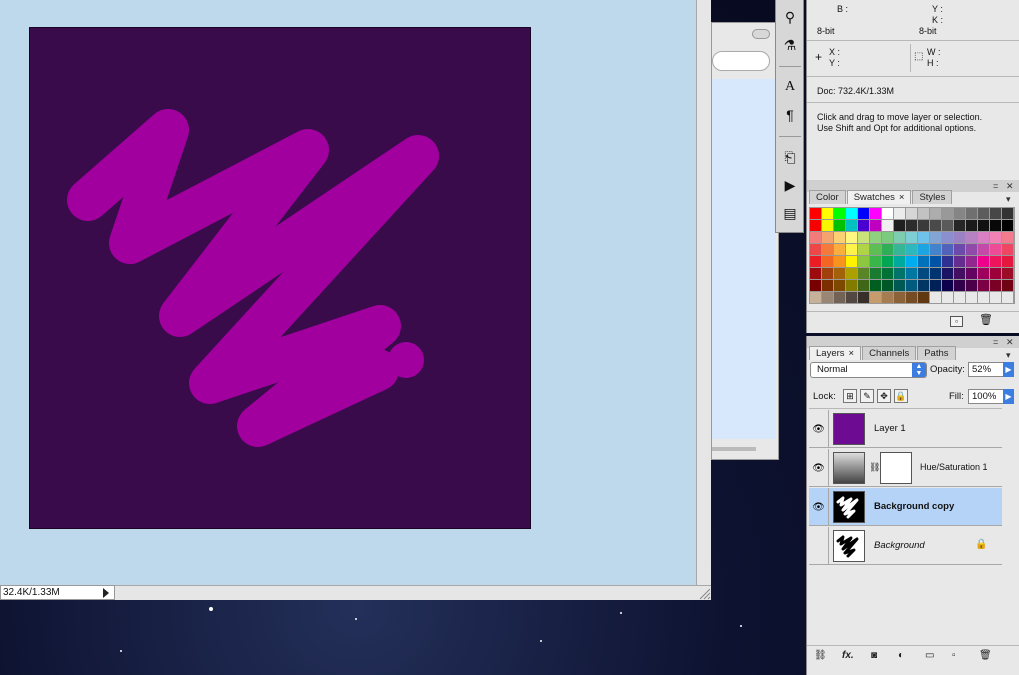  Describe the element at coordinates (874, 467) in the screenshot. I see `link-icon: ⛓` at that location.